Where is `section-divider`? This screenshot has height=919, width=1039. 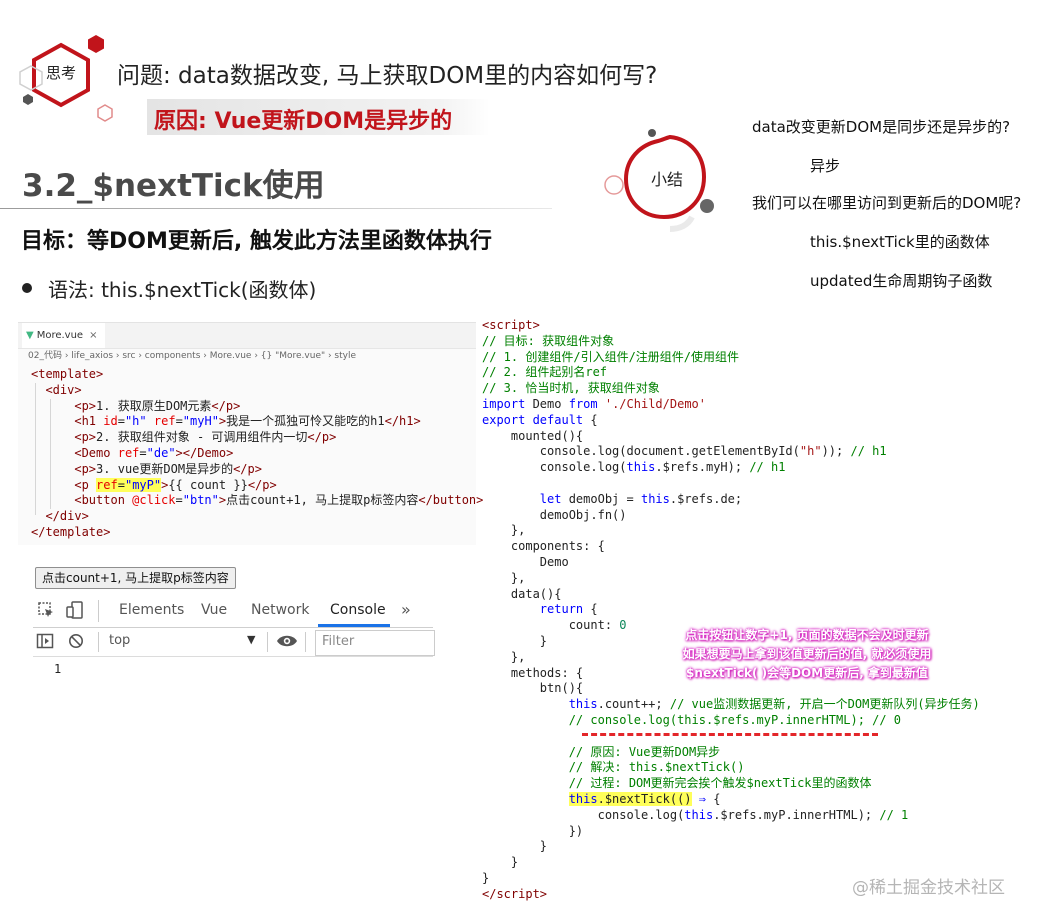 section-divider is located at coordinates (276, 208).